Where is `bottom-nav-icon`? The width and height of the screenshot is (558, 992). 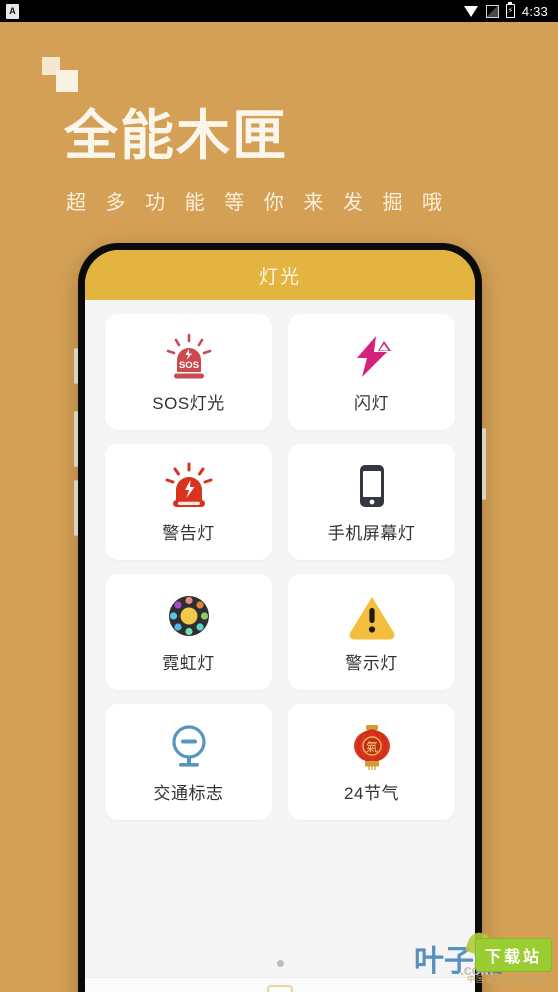 bottom-nav-icon is located at coordinates (280, 988).